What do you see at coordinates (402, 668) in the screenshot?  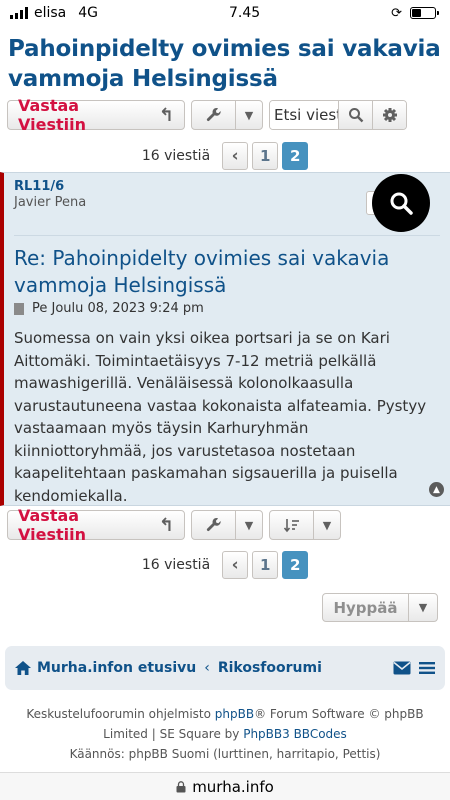 I see `envelope-icon` at bounding box center [402, 668].